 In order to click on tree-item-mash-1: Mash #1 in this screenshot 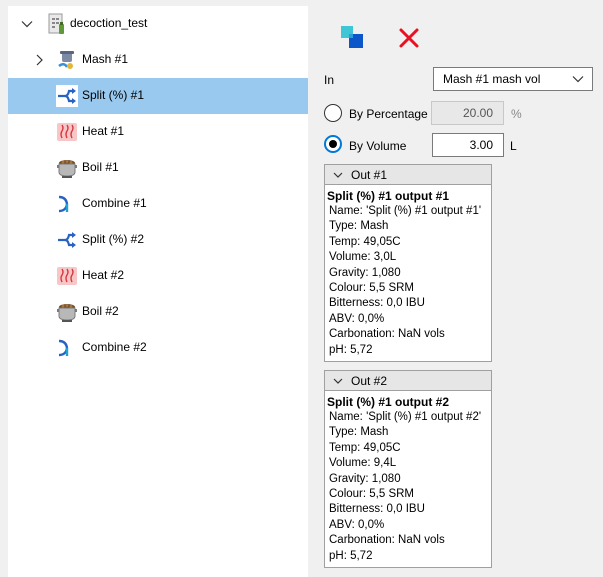, I will do `click(158, 60)`.